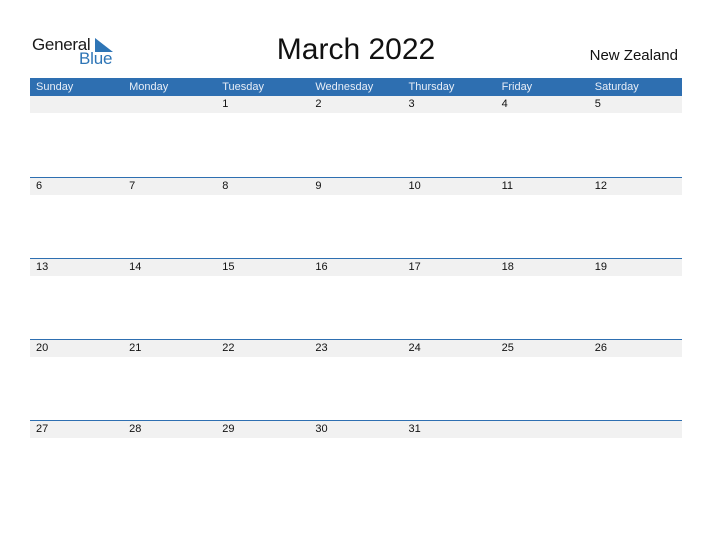 The height and width of the screenshot is (550, 712). Describe the element at coordinates (132, 186) in the screenshot. I see `day-cell: 7` at that location.